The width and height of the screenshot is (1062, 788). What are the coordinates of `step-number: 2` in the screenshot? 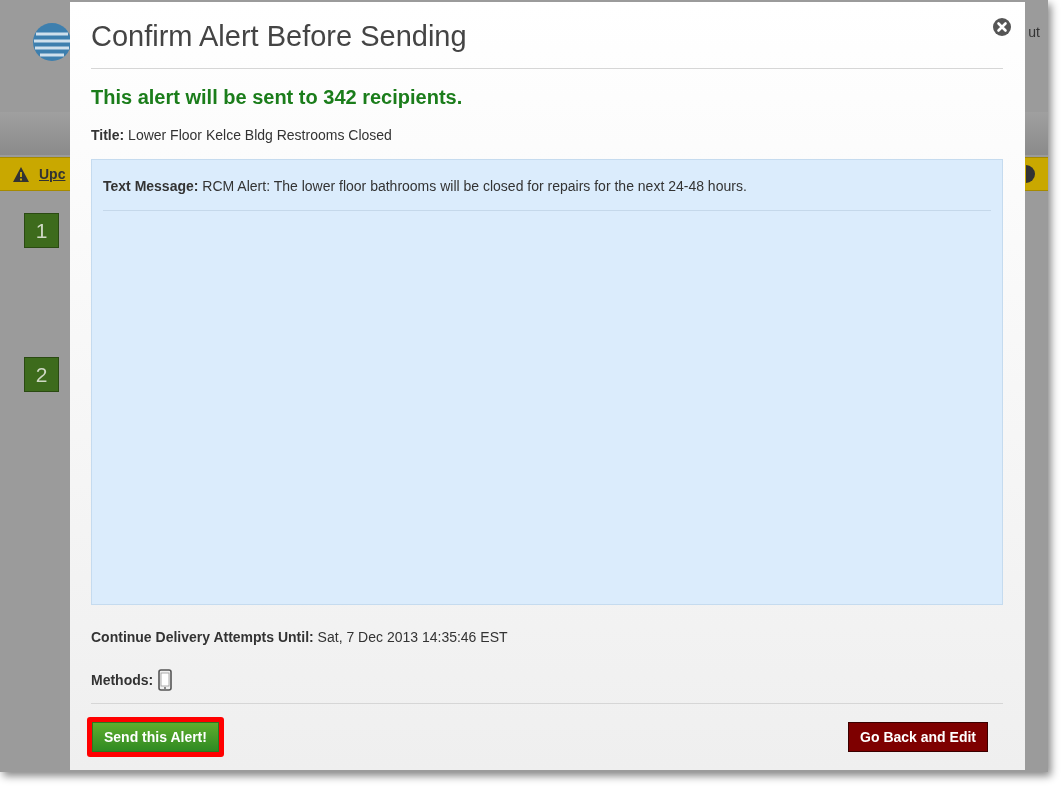 It's located at (41, 374).